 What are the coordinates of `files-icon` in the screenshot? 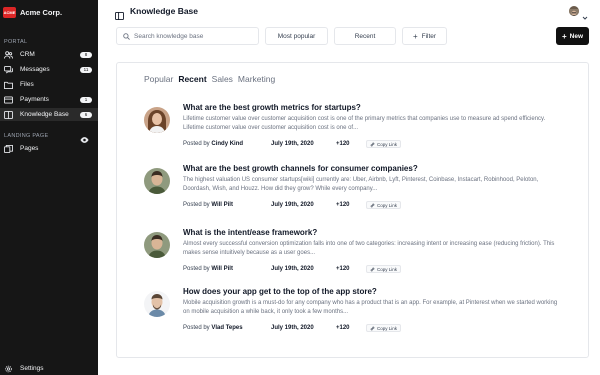 It's located at (8, 85).